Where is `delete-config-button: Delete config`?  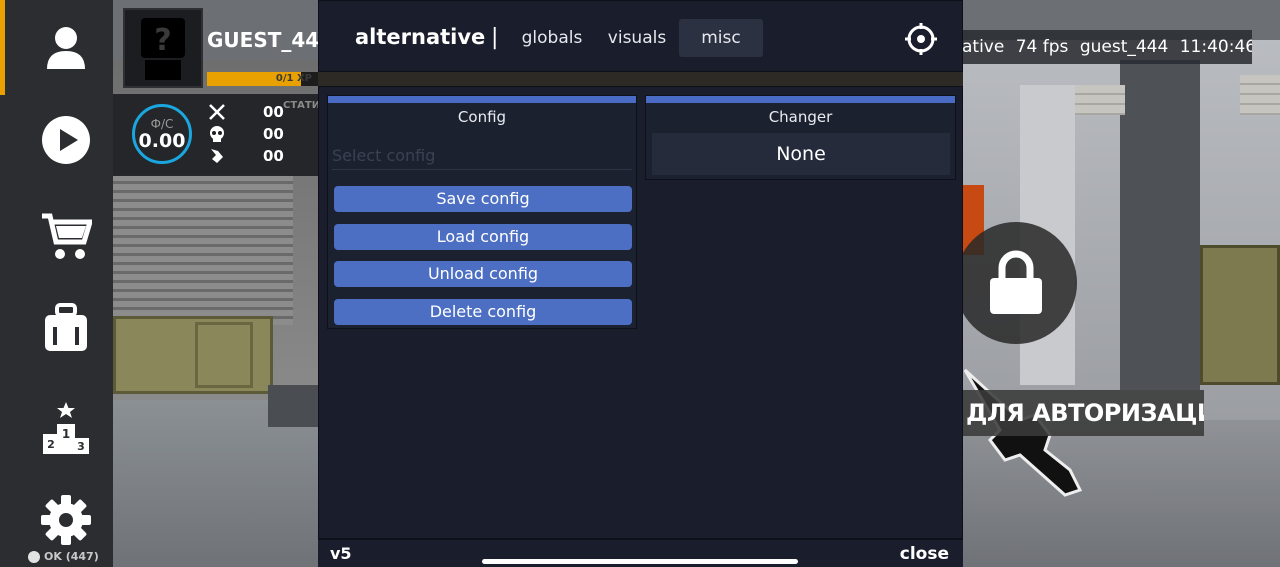 delete-config-button: Delete config is located at coordinates (483, 312).